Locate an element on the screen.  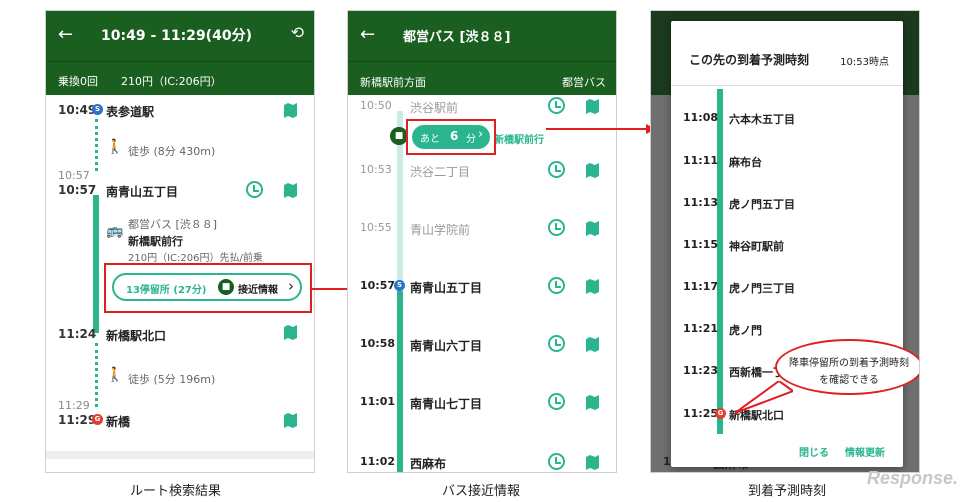
arrive-time: 10:57 is located at coordinates (74, 175).